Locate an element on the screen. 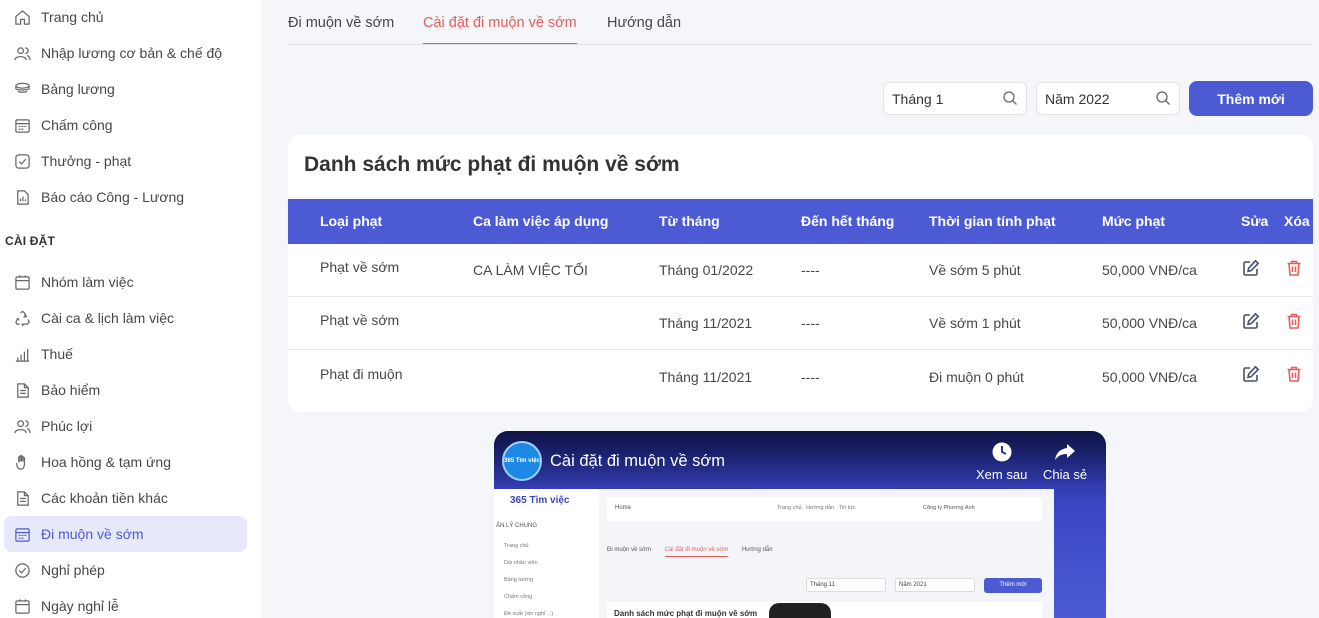 Image resolution: width=1319 pixels, height=618 pixels. sidebar-item-label: Bảng lương is located at coordinates (78, 89).